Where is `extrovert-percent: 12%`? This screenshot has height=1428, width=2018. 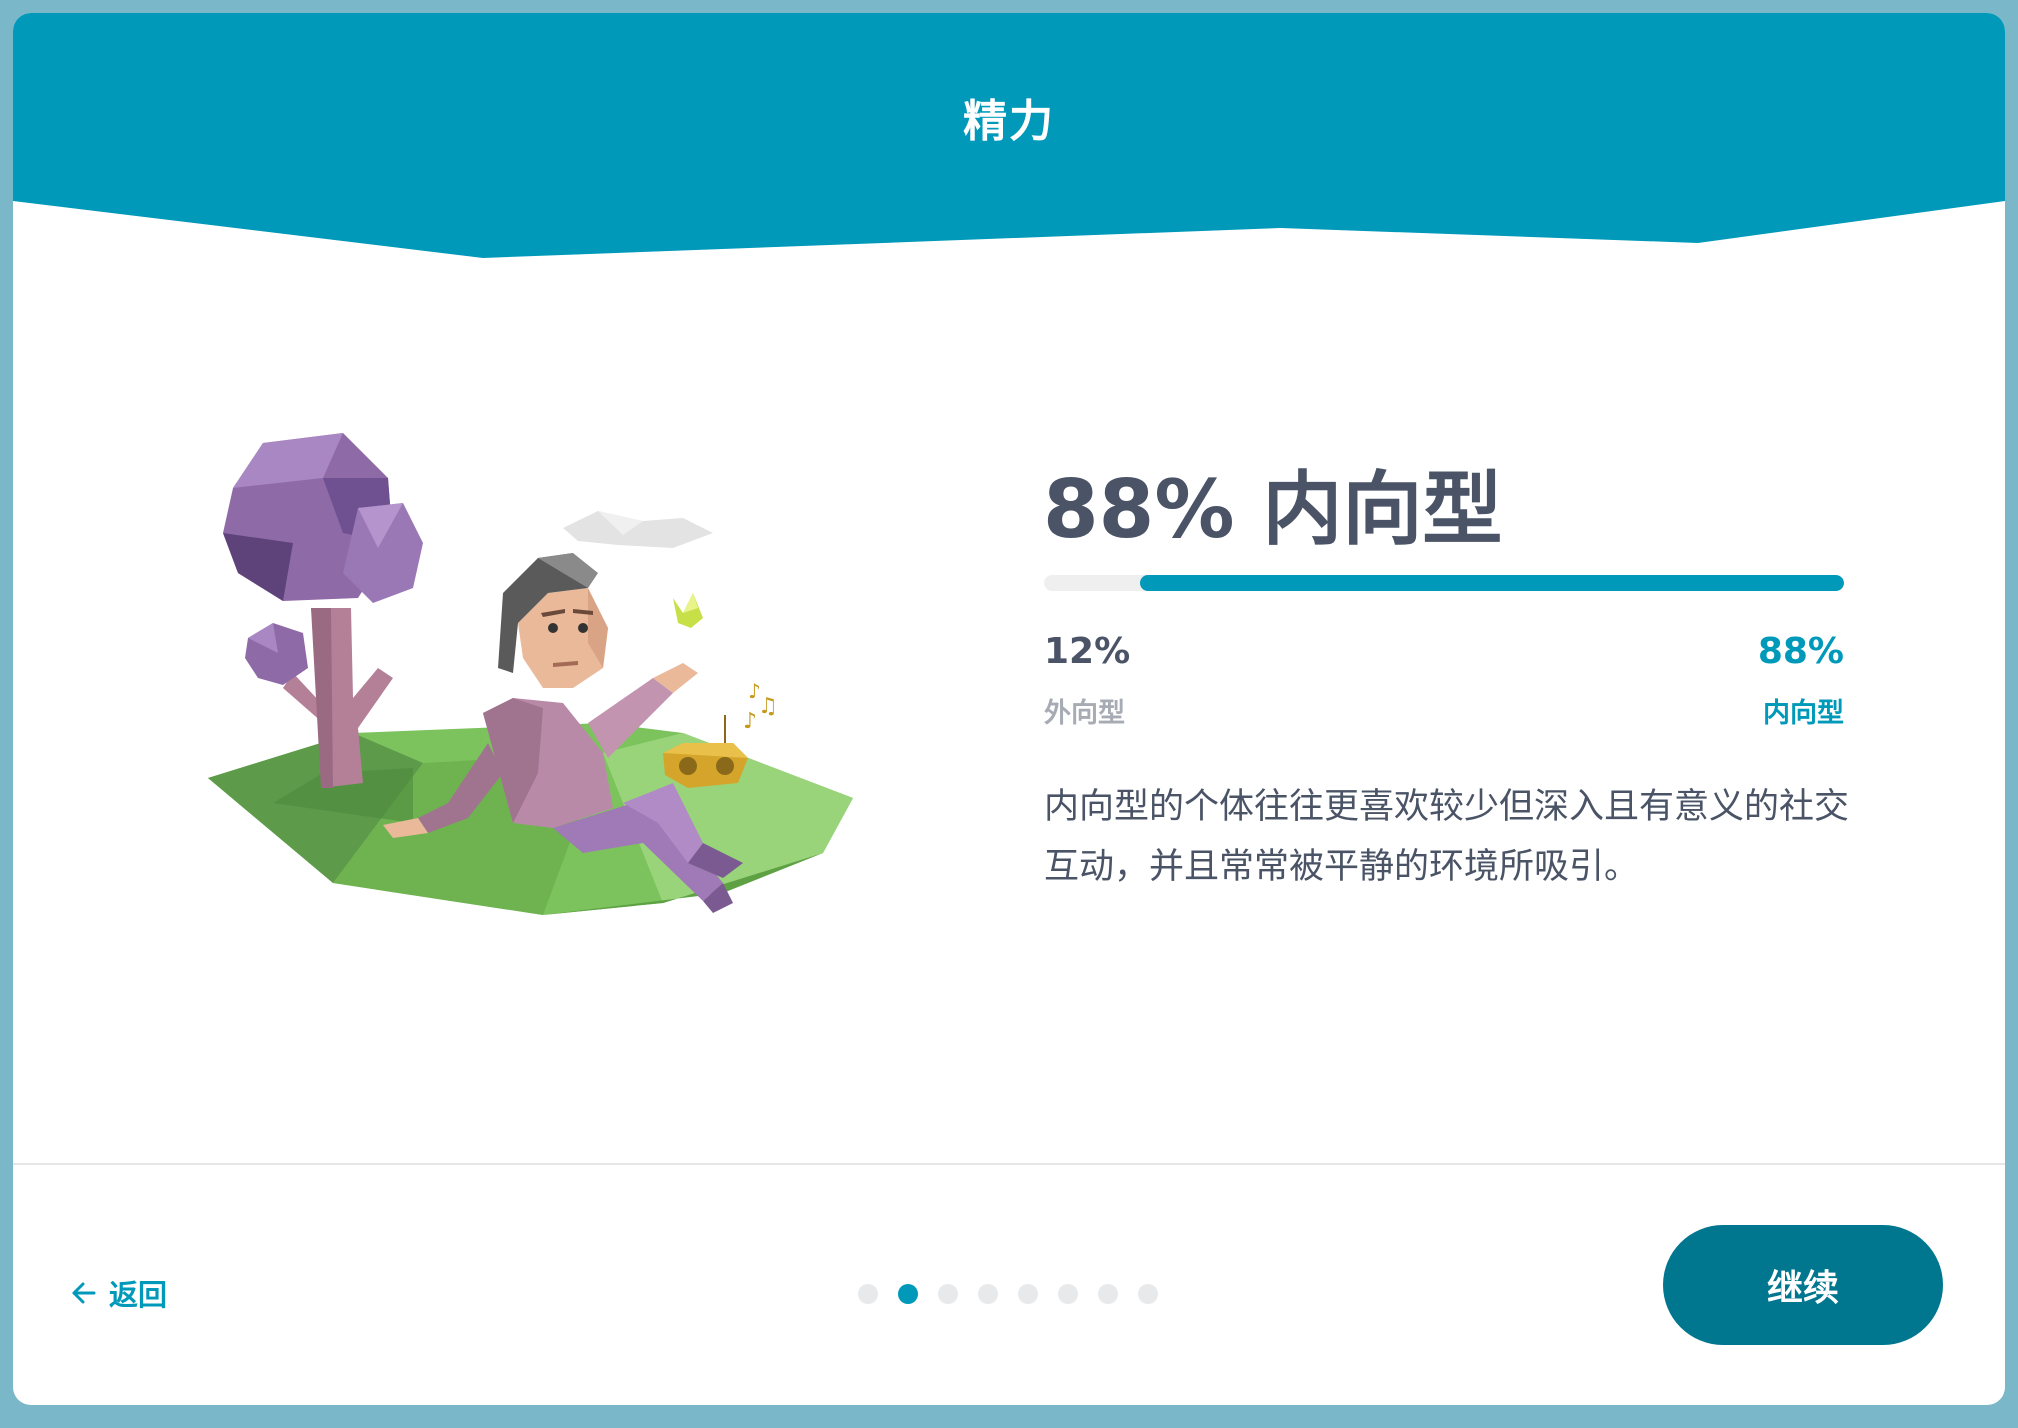
extrovert-percent: 12% is located at coordinates (1087, 651).